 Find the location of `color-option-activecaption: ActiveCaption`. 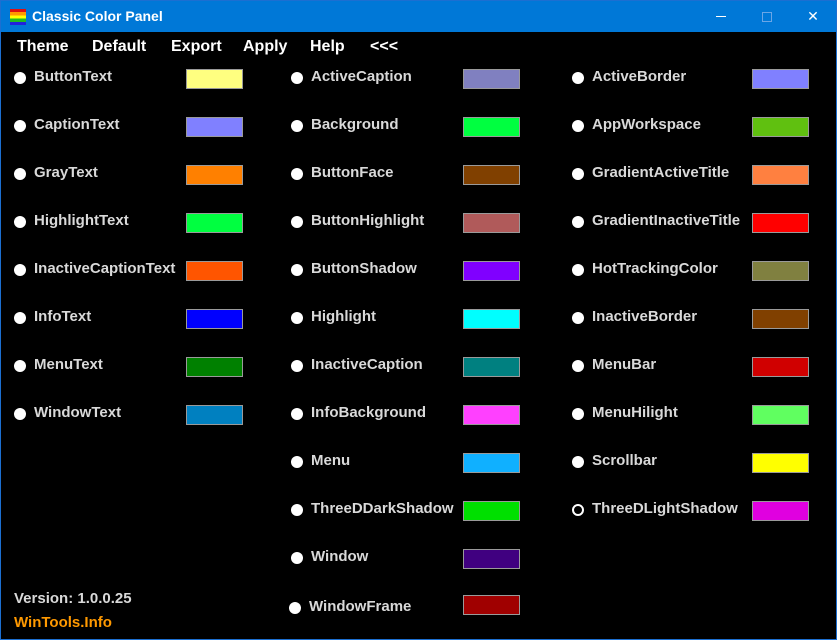

color-option-activecaption: ActiveCaption is located at coordinates (406, 79).